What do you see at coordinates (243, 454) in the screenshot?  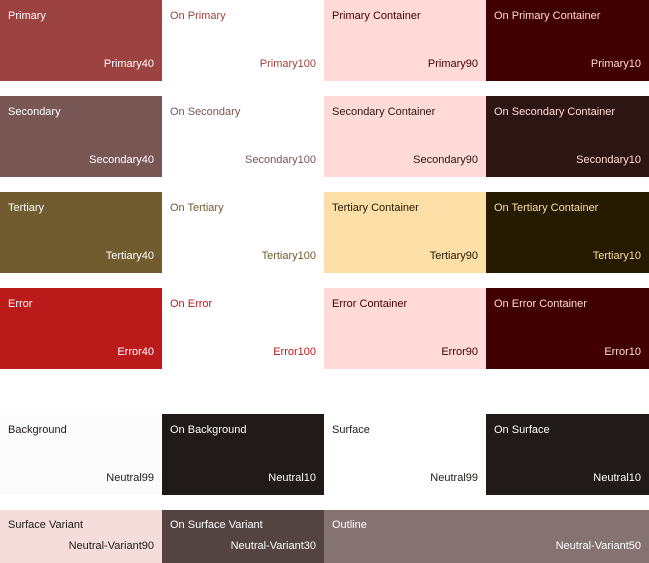 I see `swatch-on-background: On Background Neutral10` at bounding box center [243, 454].